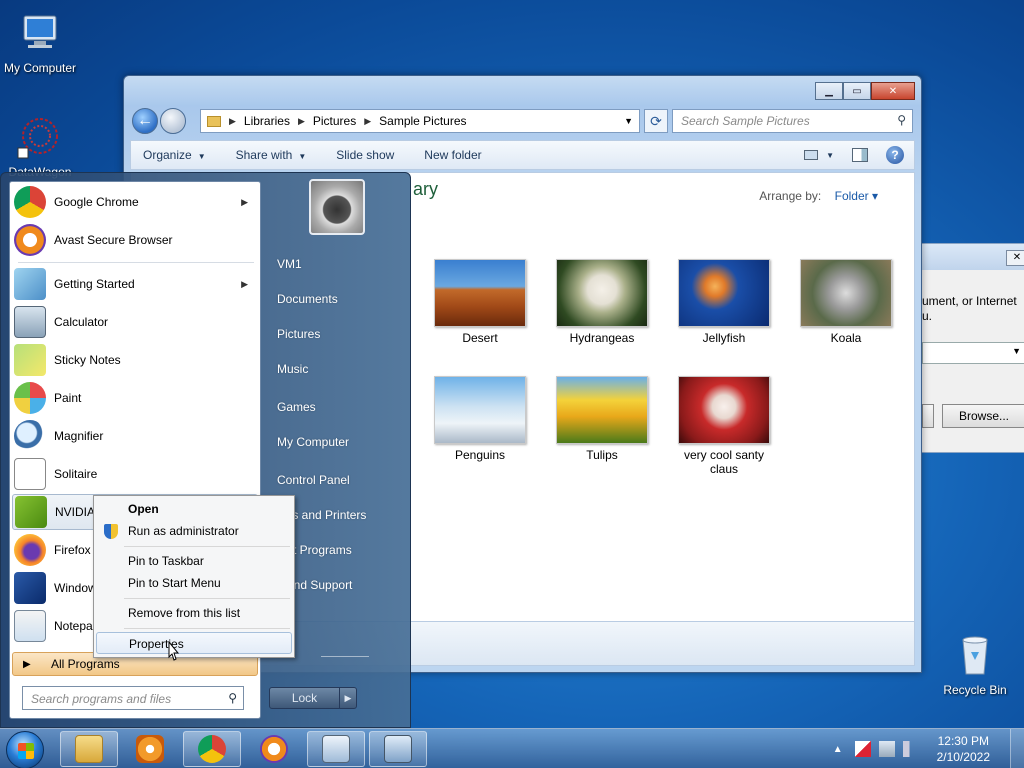 Image resolution: width=1024 pixels, height=768 pixels. I want to click on taskbar-avast-browser, so click(274, 749).